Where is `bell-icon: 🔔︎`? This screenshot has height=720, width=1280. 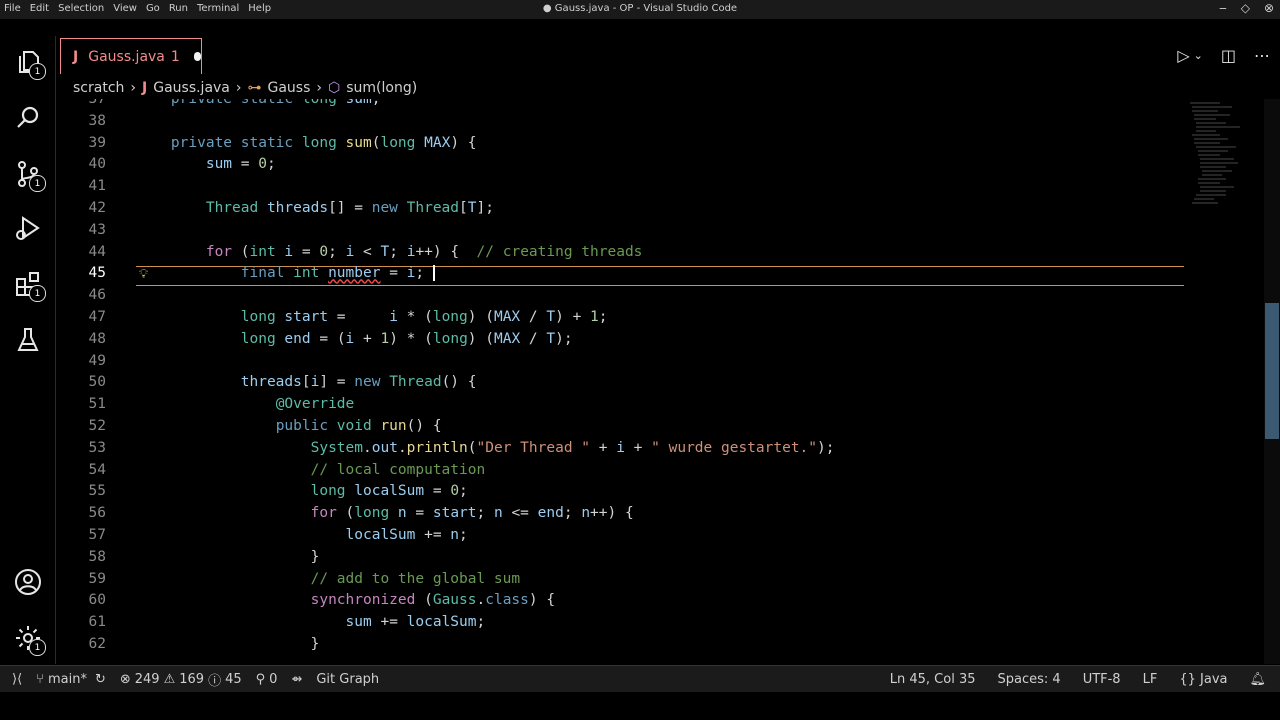 bell-icon: 🔔︎ is located at coordinates (1257, 679).